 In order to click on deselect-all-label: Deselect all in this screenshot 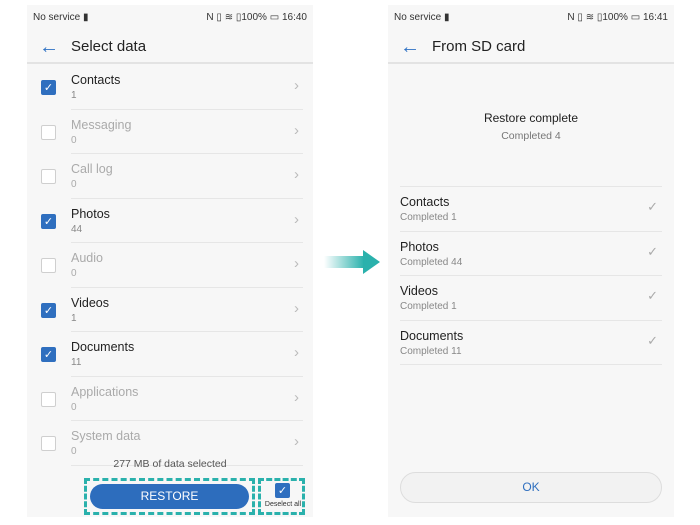, I will do `click(283, 504)`.